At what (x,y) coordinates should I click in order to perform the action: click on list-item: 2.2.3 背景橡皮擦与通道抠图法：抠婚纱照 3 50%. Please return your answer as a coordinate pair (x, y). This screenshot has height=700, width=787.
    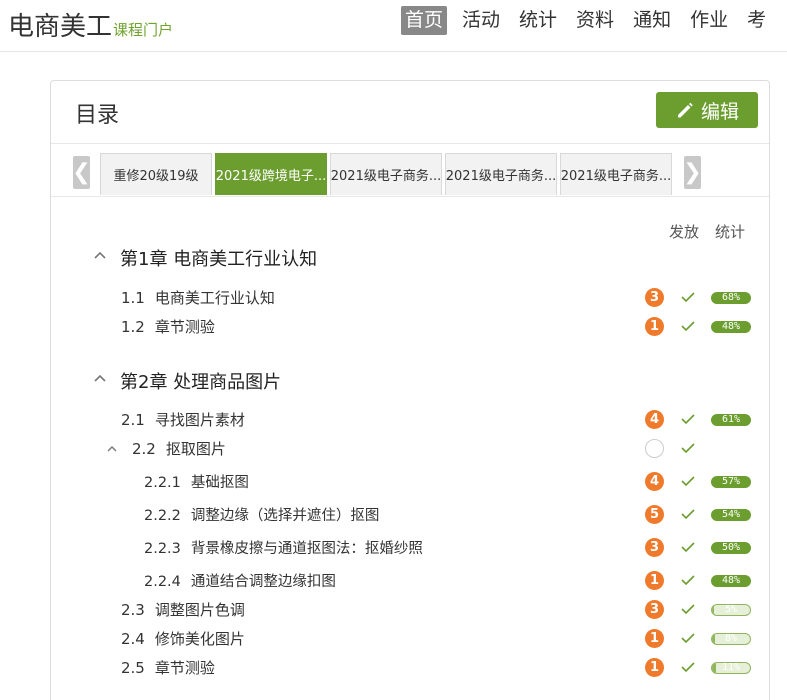
    Looking at the image, I should click on (410, 548).